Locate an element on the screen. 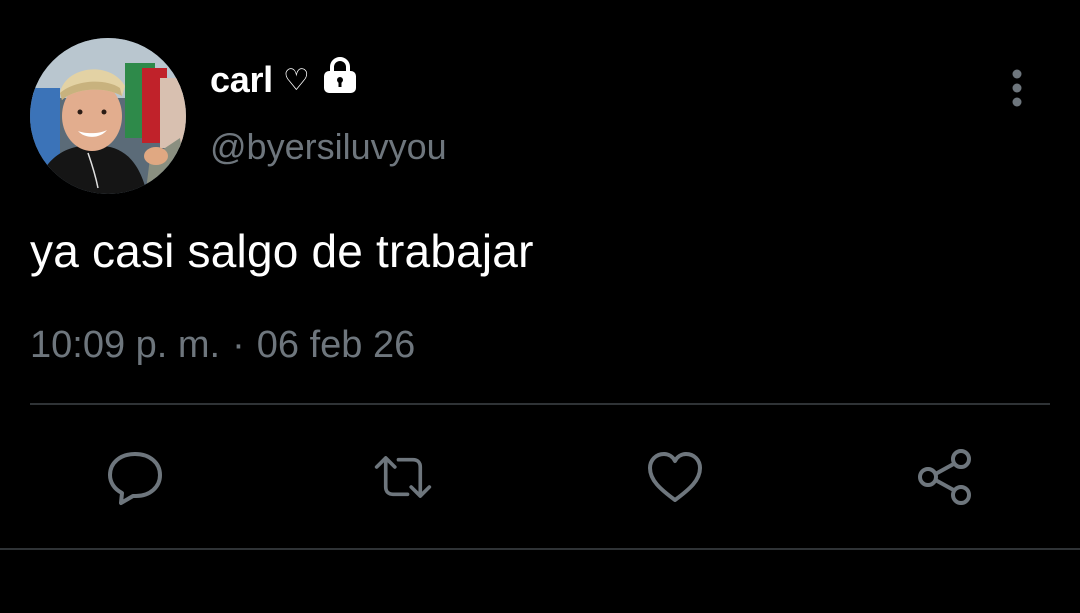 The image size is (1080, 613). like-button is located at coordinates (675, 477).